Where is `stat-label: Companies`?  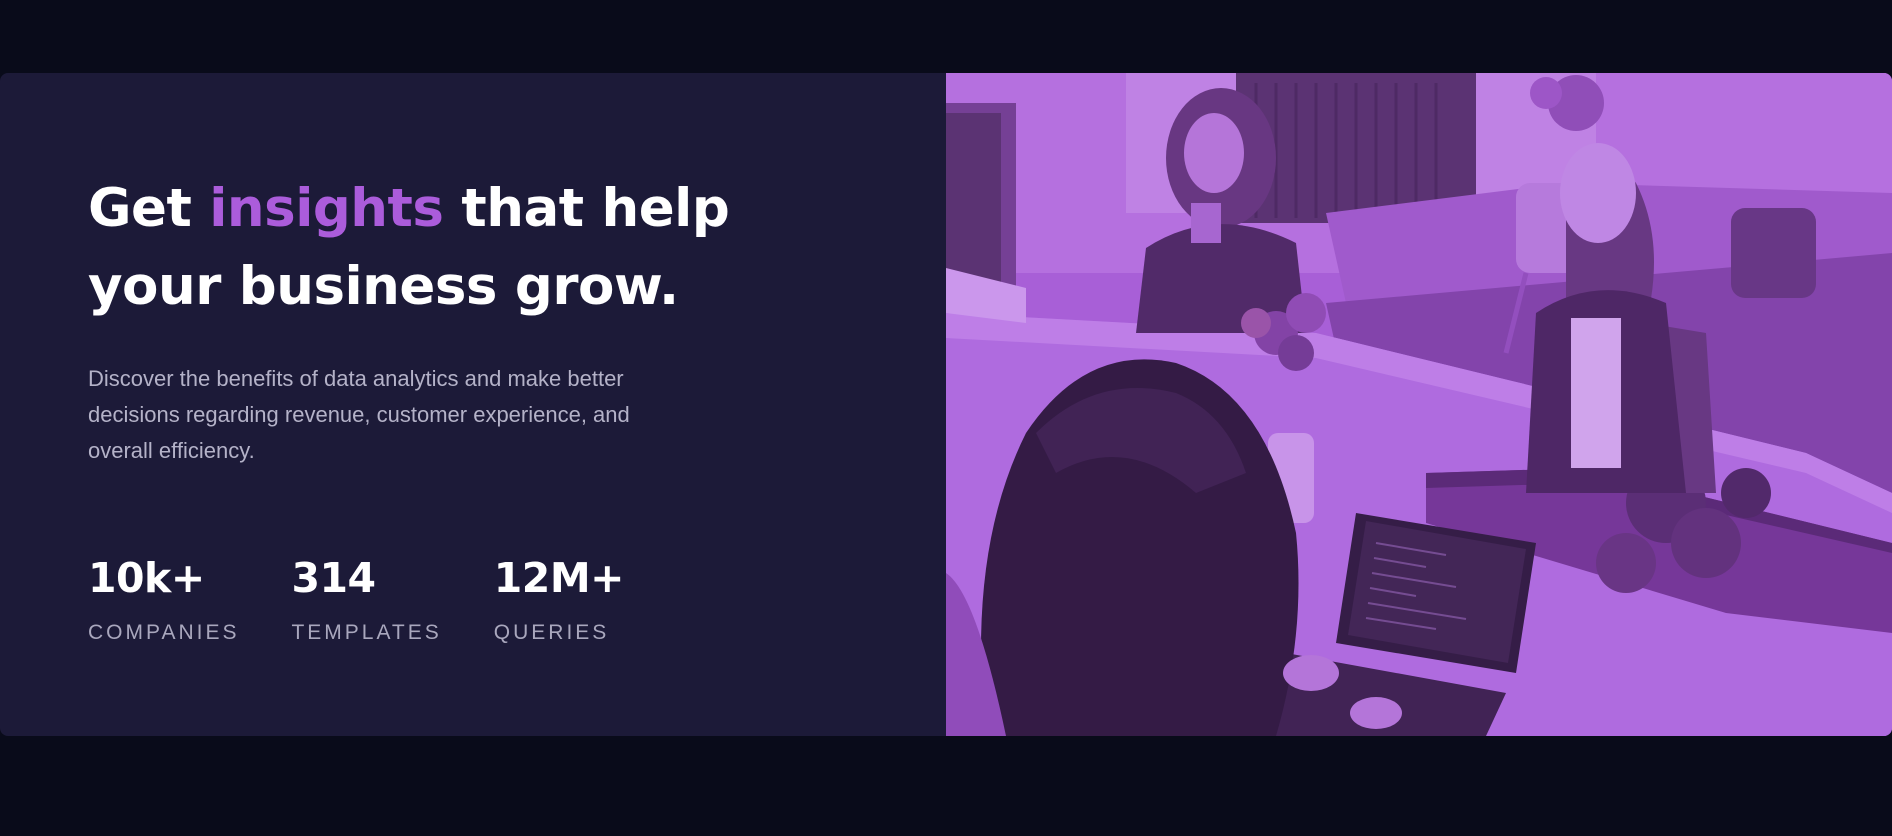
stat-label: Companies is located at coordinates (164, 632).